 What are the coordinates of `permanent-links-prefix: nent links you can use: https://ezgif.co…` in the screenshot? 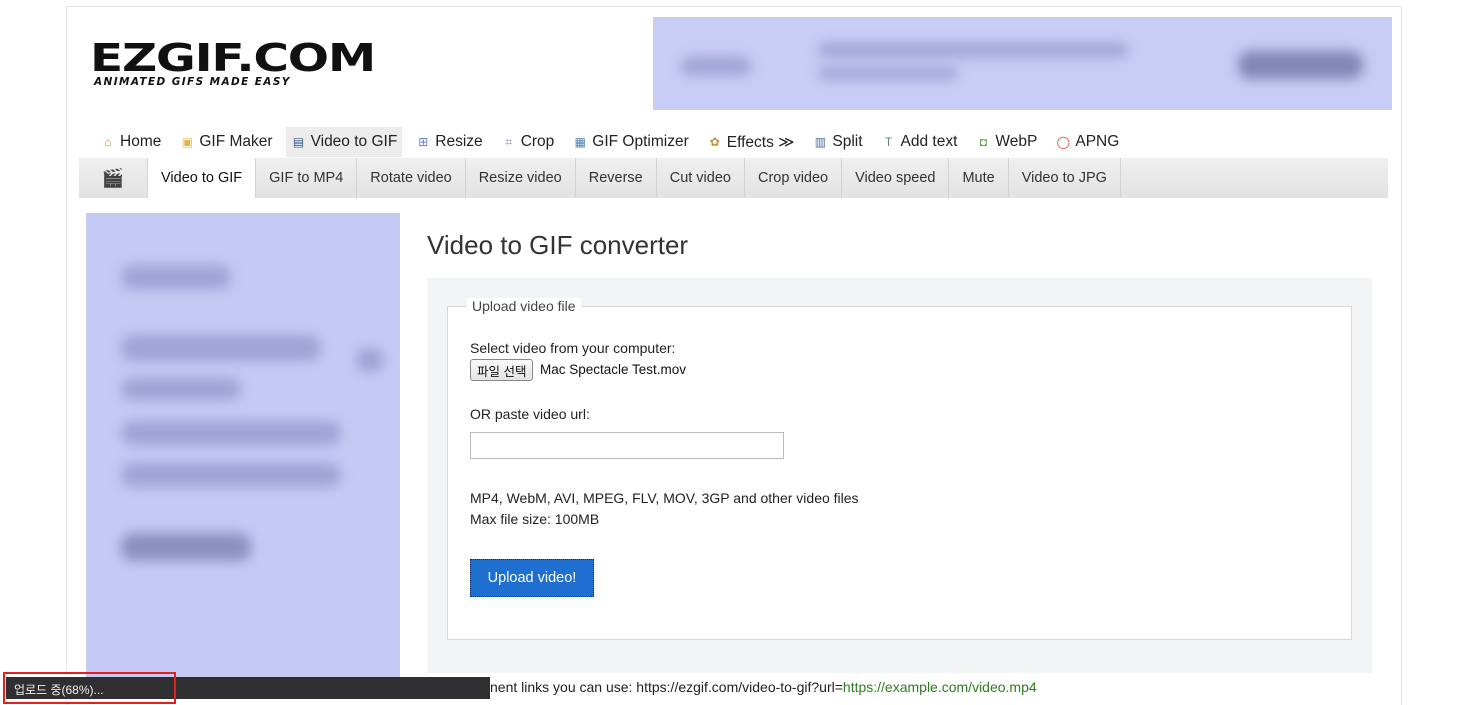 It's located at (666, 687).